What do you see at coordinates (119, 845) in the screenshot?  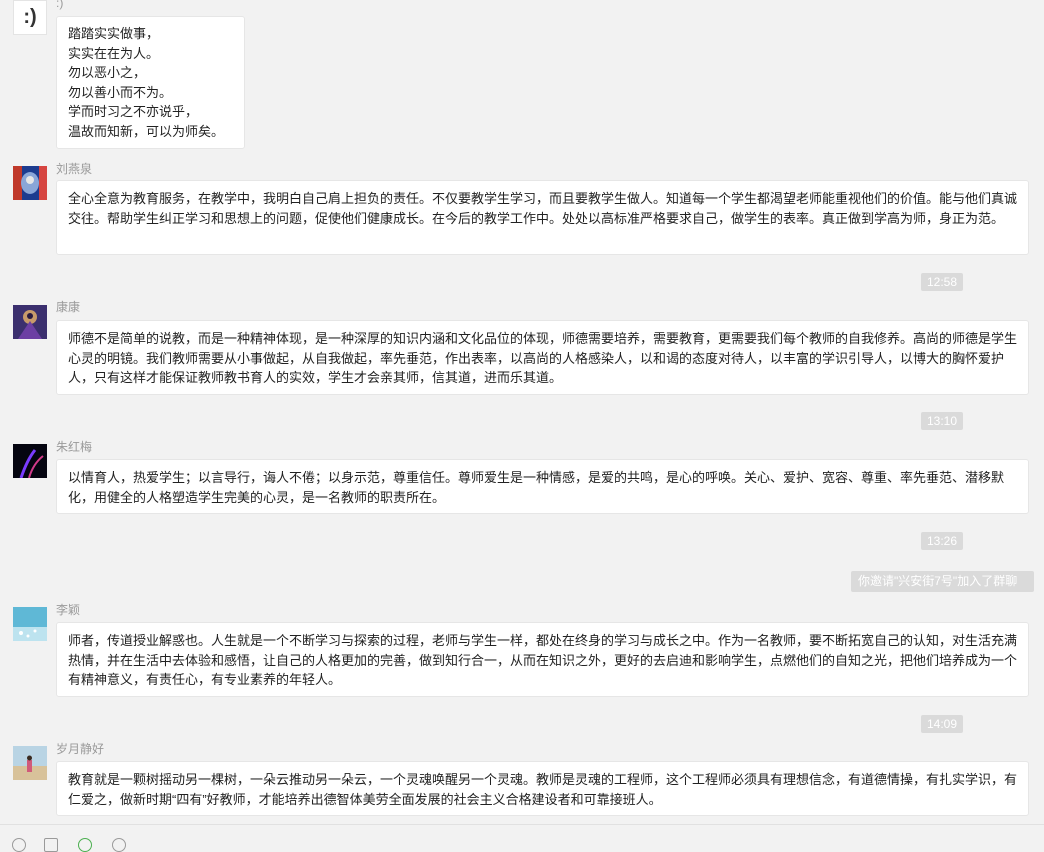 I see `chat-history-icon` at bounding box center [119, 845].